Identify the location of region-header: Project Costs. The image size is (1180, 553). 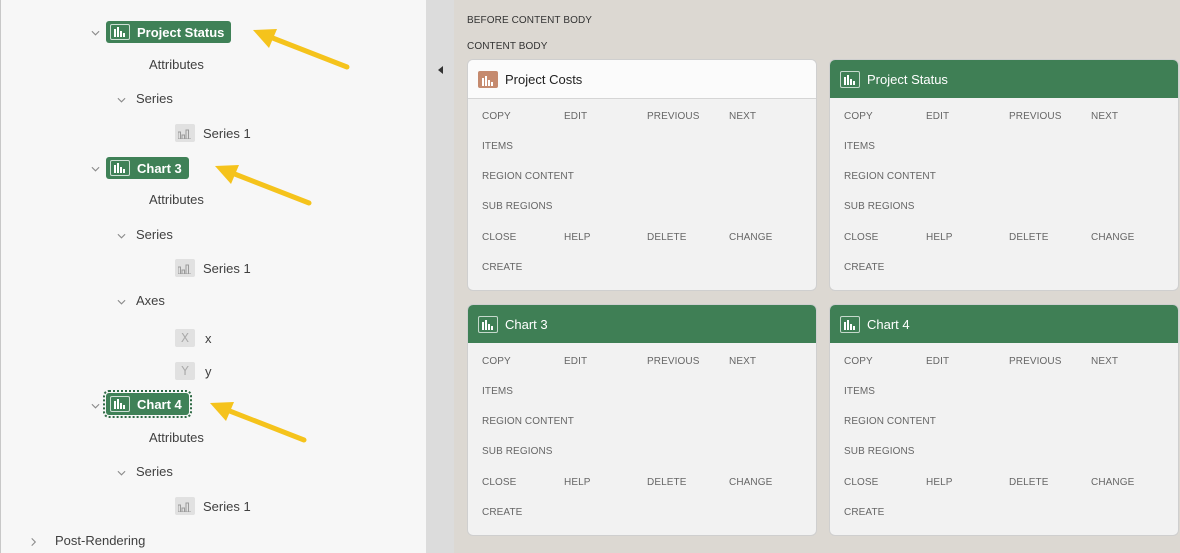
(642, 79).